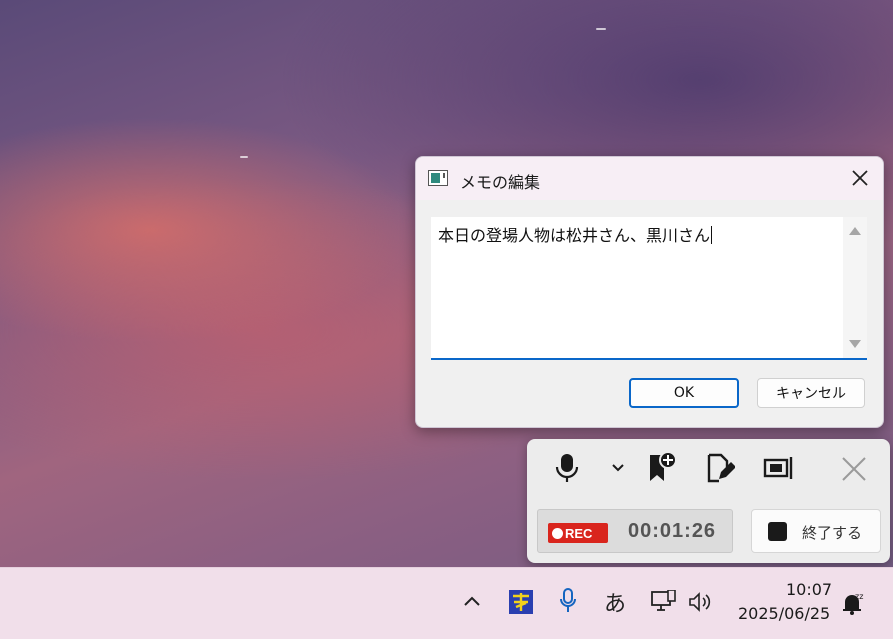  What do you see at coordinates (472, 601) in the screenshot?
I see `chevron-up-icon` at bounding box center [472, 601].